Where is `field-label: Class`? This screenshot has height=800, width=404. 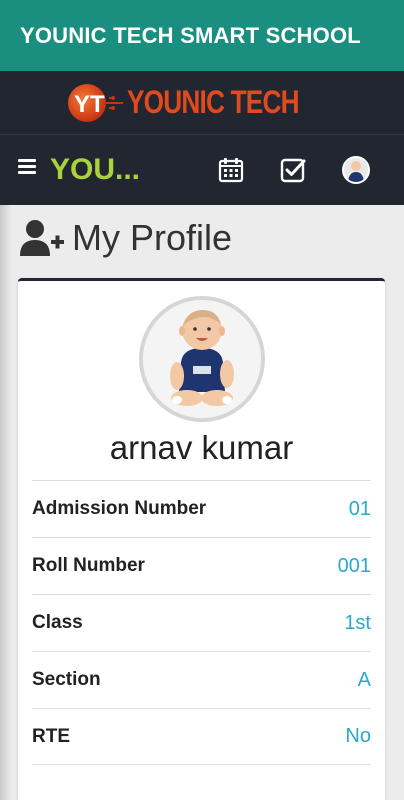 field-label: Class is located at coordinates (57, 622).